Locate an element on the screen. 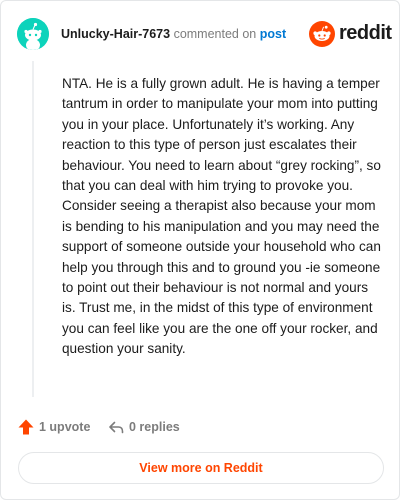  thread-line is located at coordinates (33, 229).